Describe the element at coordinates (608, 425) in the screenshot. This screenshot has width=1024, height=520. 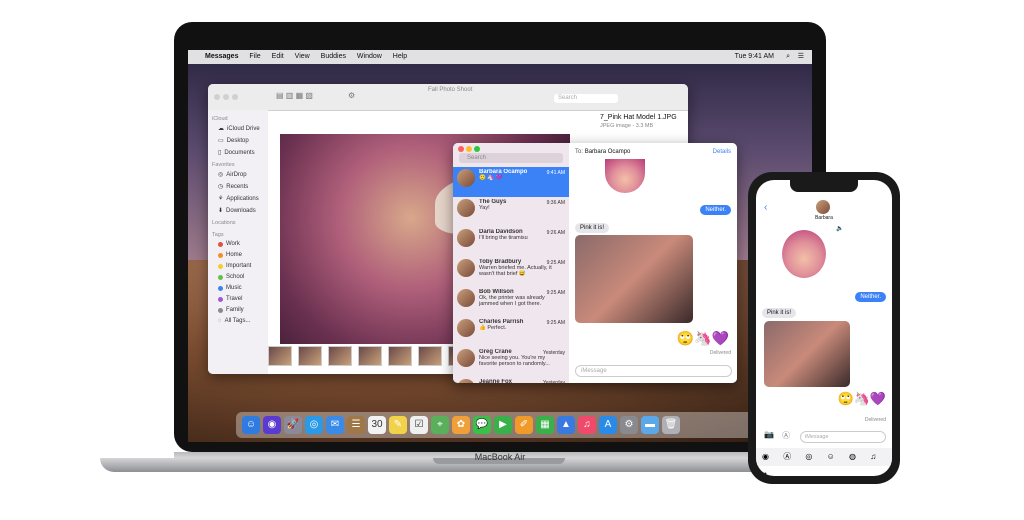
I see `app-store-icon: A` at that location.